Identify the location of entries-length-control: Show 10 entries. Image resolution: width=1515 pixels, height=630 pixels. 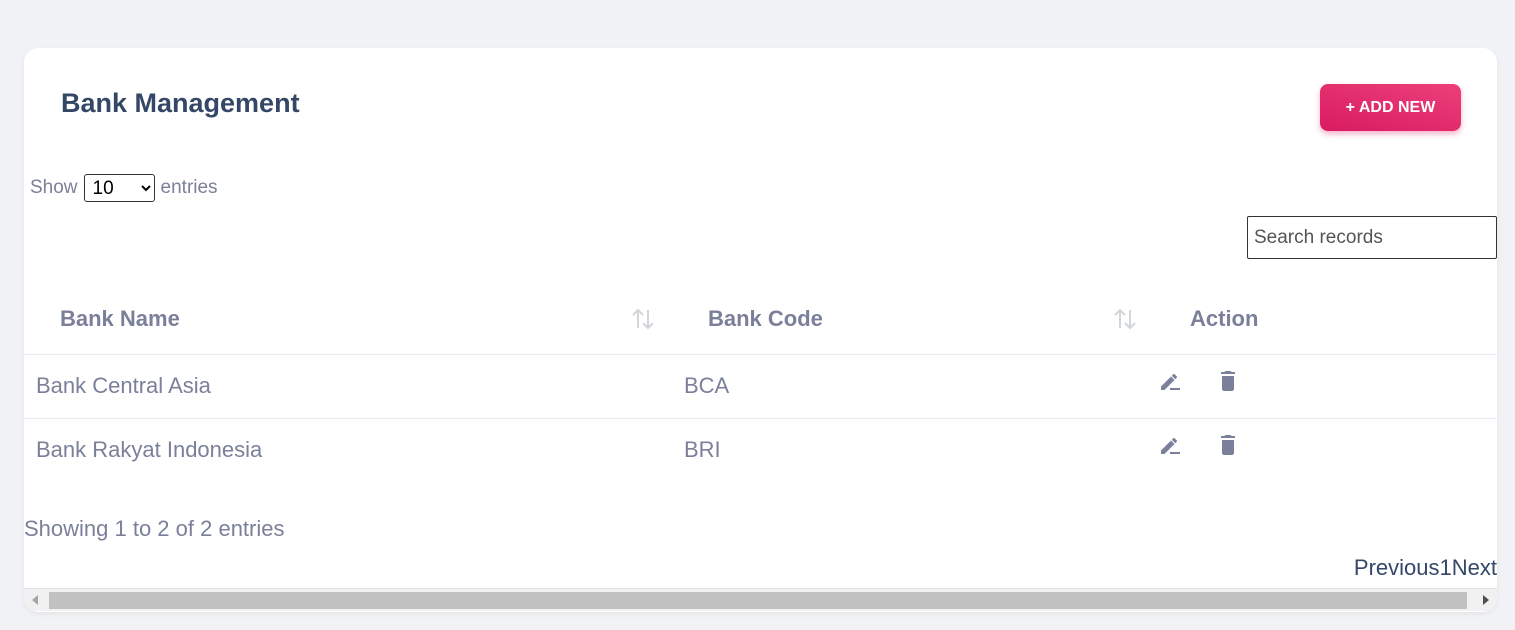
(124, 188).